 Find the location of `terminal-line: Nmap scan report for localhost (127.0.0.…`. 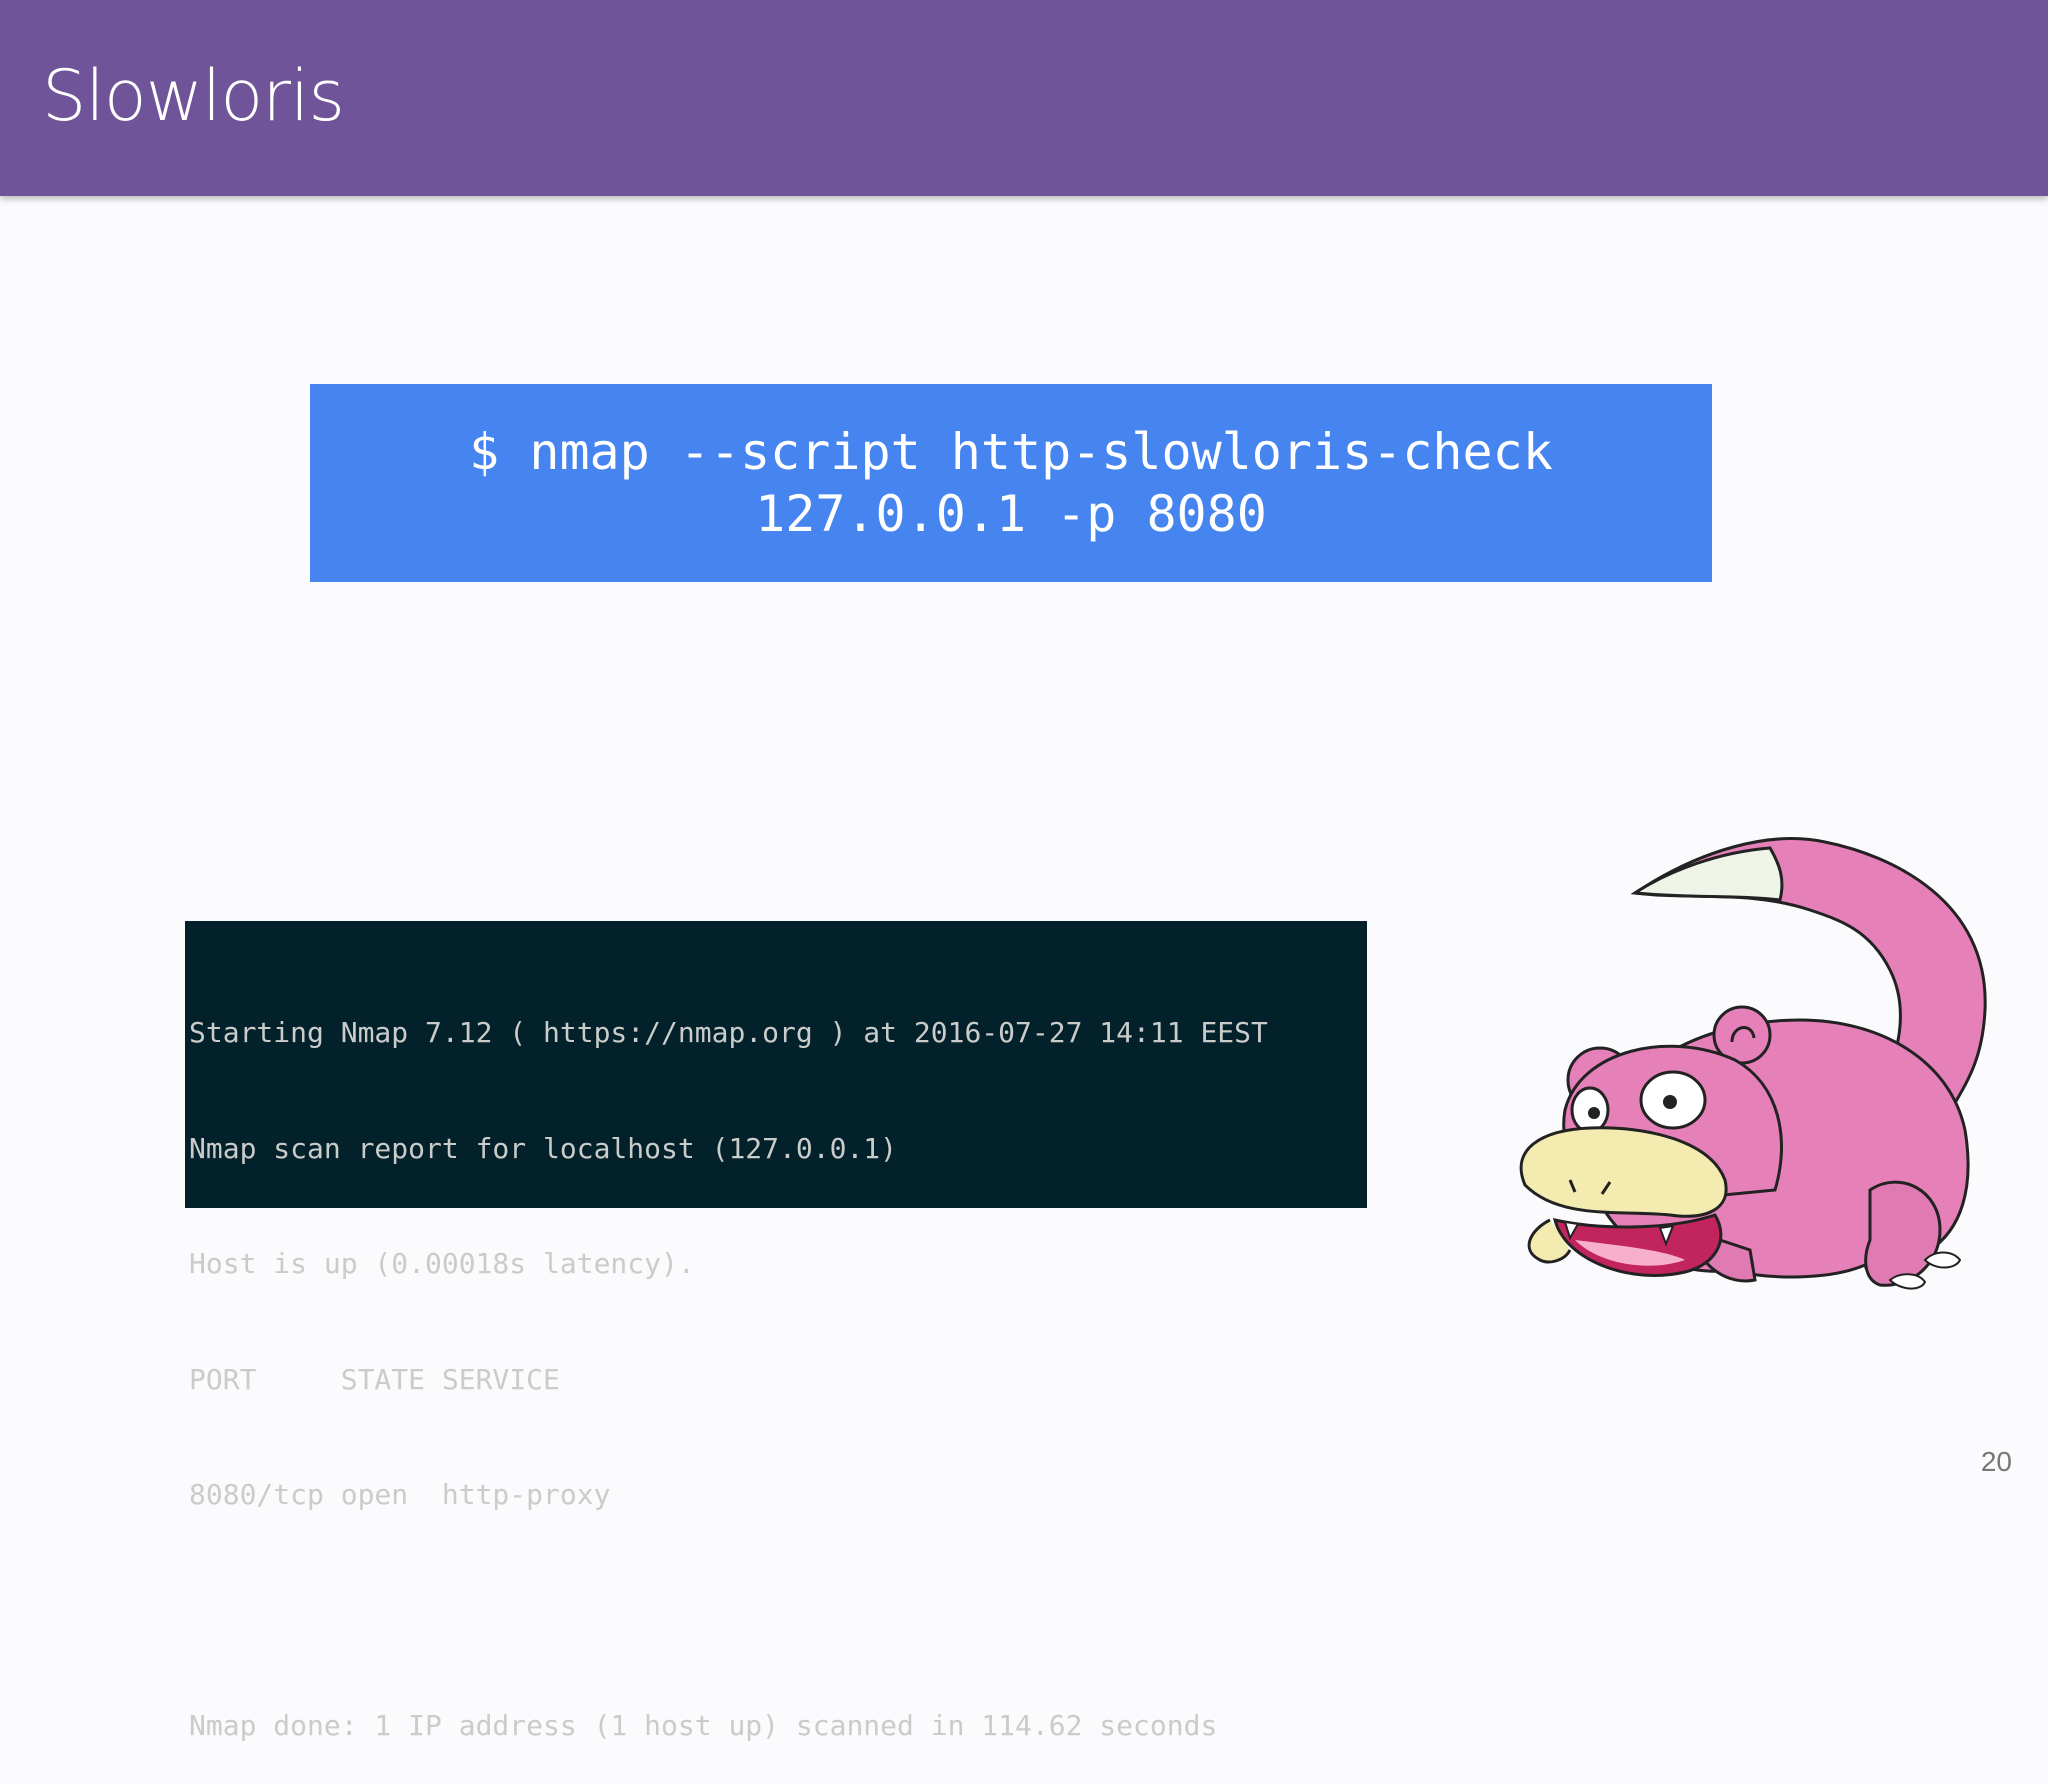

terminal-line: Nmap scan report for localhost (127.0.0.… is located at coordinates (543, 1148).